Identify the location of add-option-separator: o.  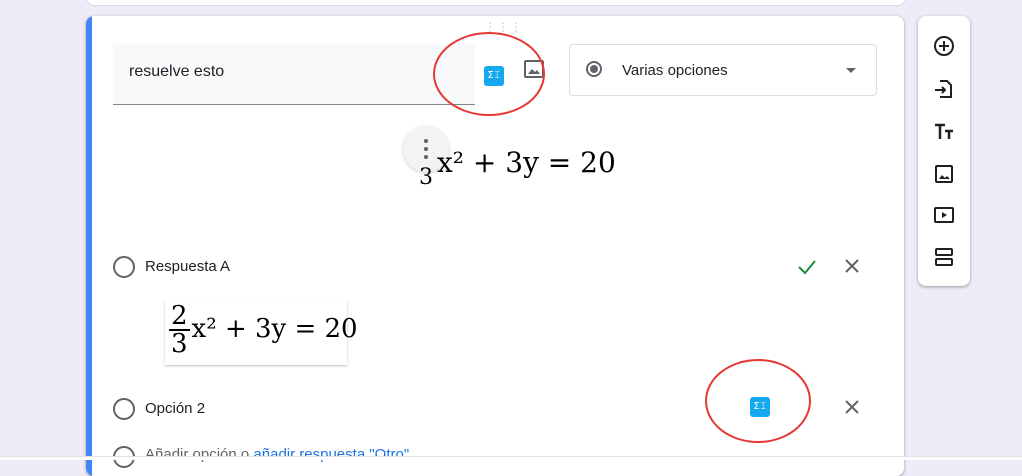
(245, 454).